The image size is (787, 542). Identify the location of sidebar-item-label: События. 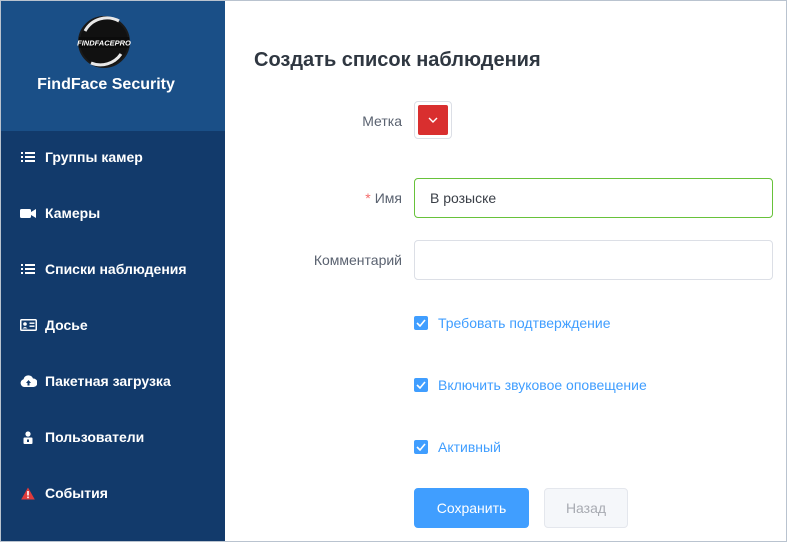
(76, 493).